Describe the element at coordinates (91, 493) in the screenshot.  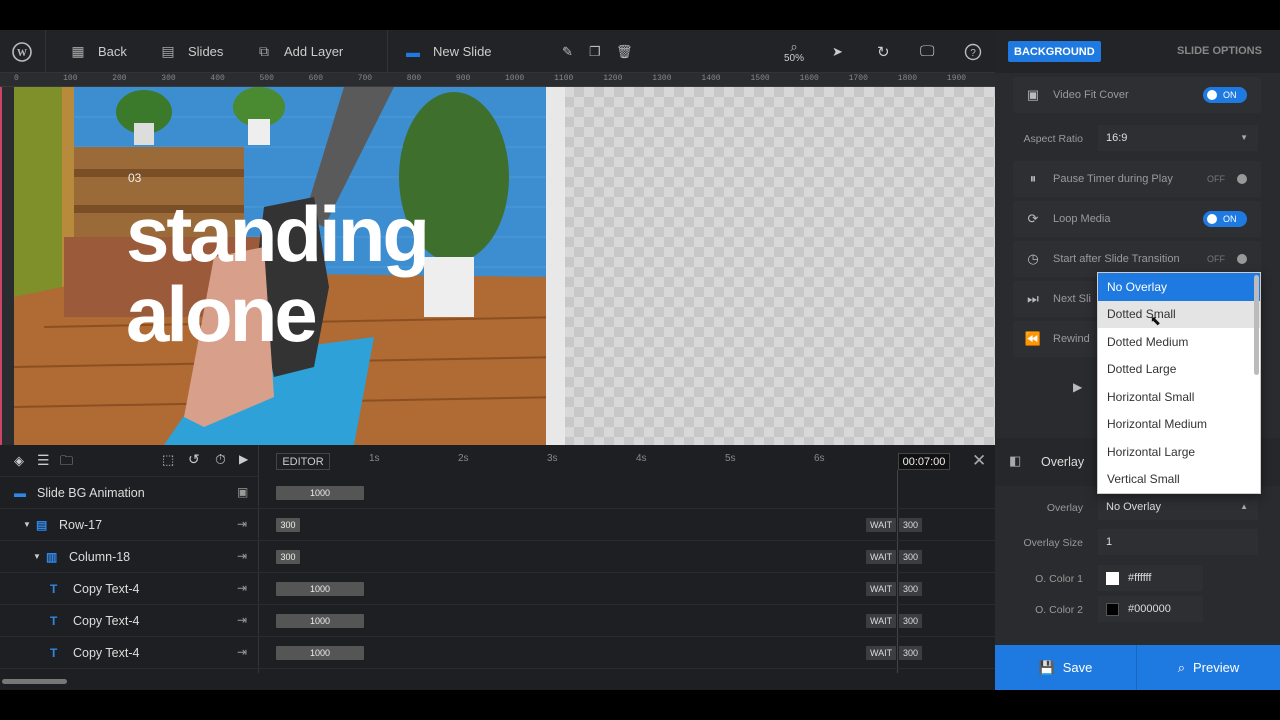
I see `layer-name: Slide BG Animation` at that location.